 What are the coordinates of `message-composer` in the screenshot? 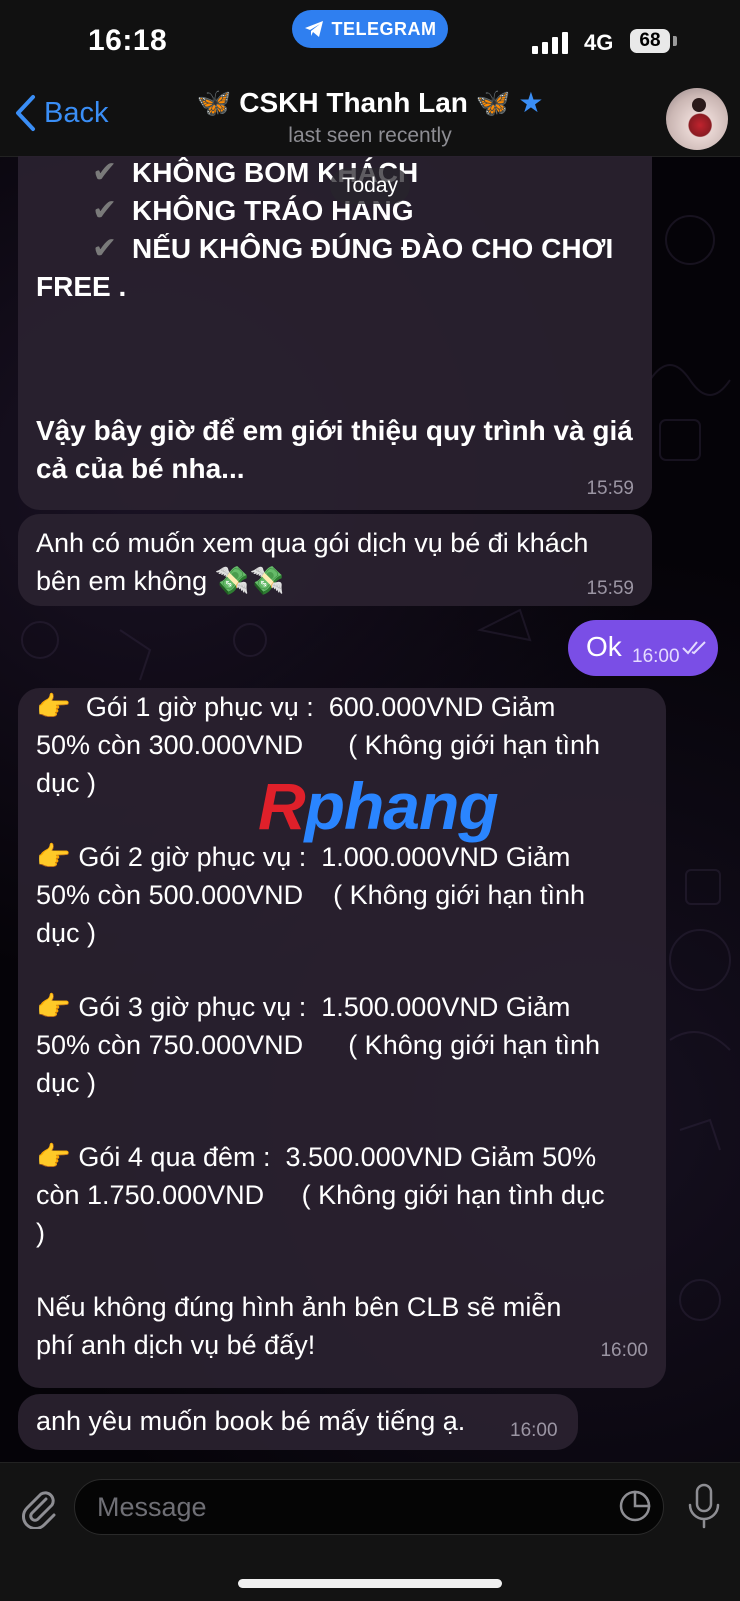 It's located at (370, 1531).